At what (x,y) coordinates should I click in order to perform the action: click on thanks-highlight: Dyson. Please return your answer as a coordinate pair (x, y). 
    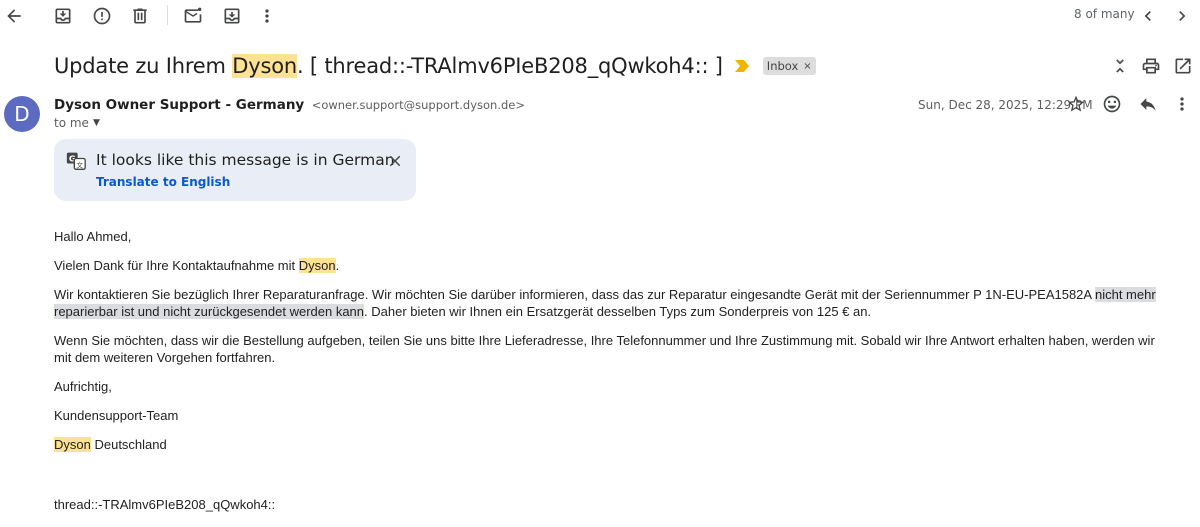
    Looking at the image, I should click on (317, 265).